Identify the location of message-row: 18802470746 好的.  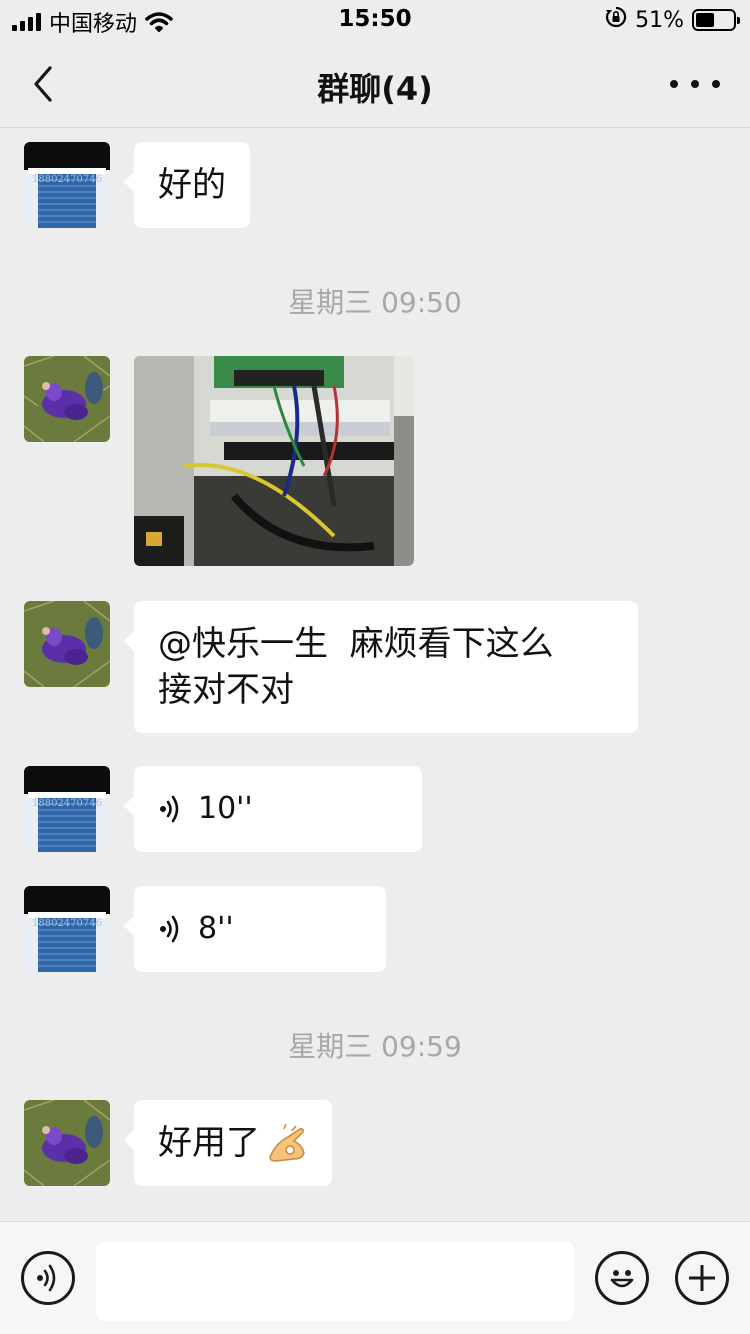
(137, 185).